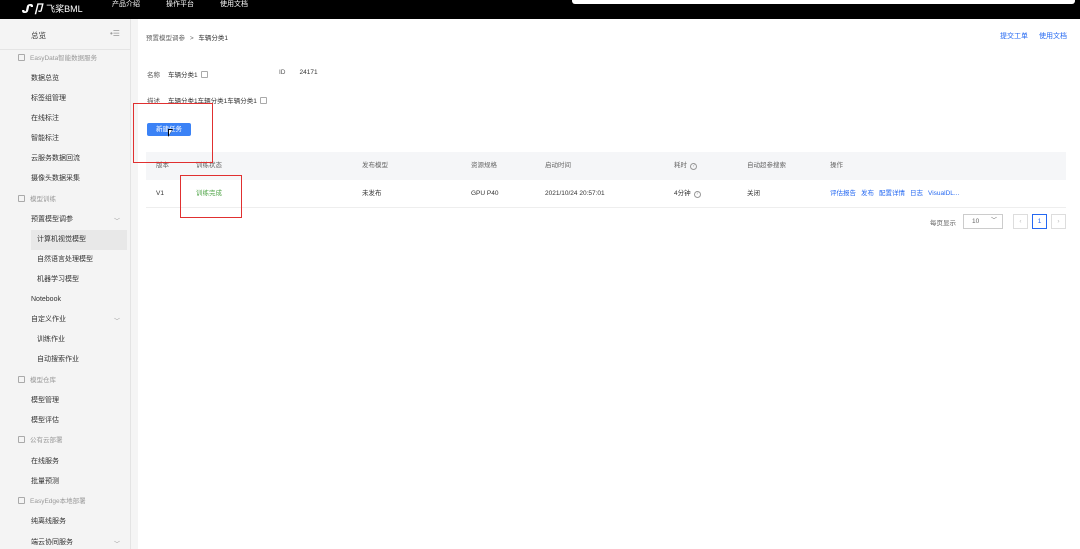  What do you see at coordinates (64, 8) in the screenshot?
I see `logo-text: 飞桨BML` at bounding box center [64, 8].